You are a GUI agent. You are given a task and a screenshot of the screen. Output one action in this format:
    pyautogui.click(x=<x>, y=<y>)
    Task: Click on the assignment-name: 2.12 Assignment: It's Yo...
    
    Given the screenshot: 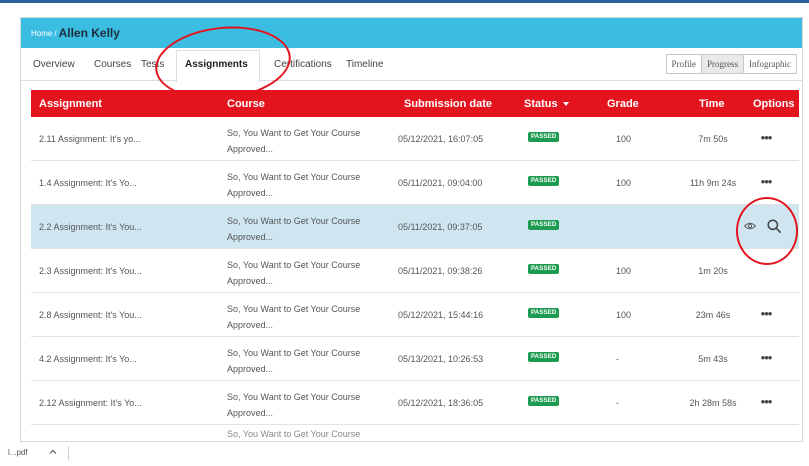 What is the action you would take?
    pyautogui.click(x=90, y=403)
    